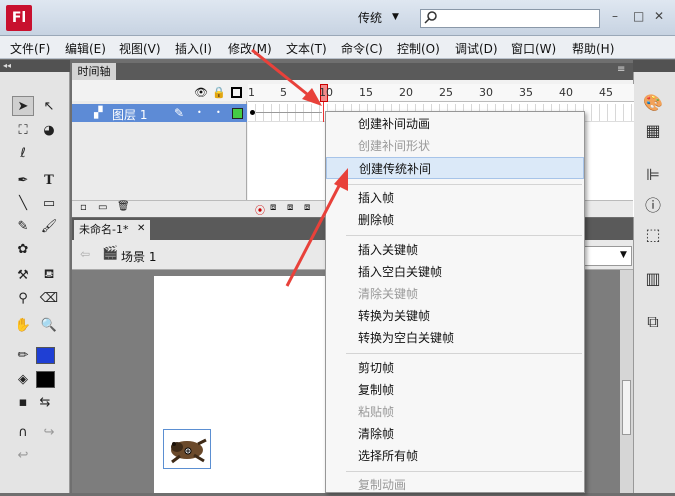 Image resolution: width=675 pixels, height=496 pixels. I want to click on menu-modify: 修改(M), so click(250, 48).